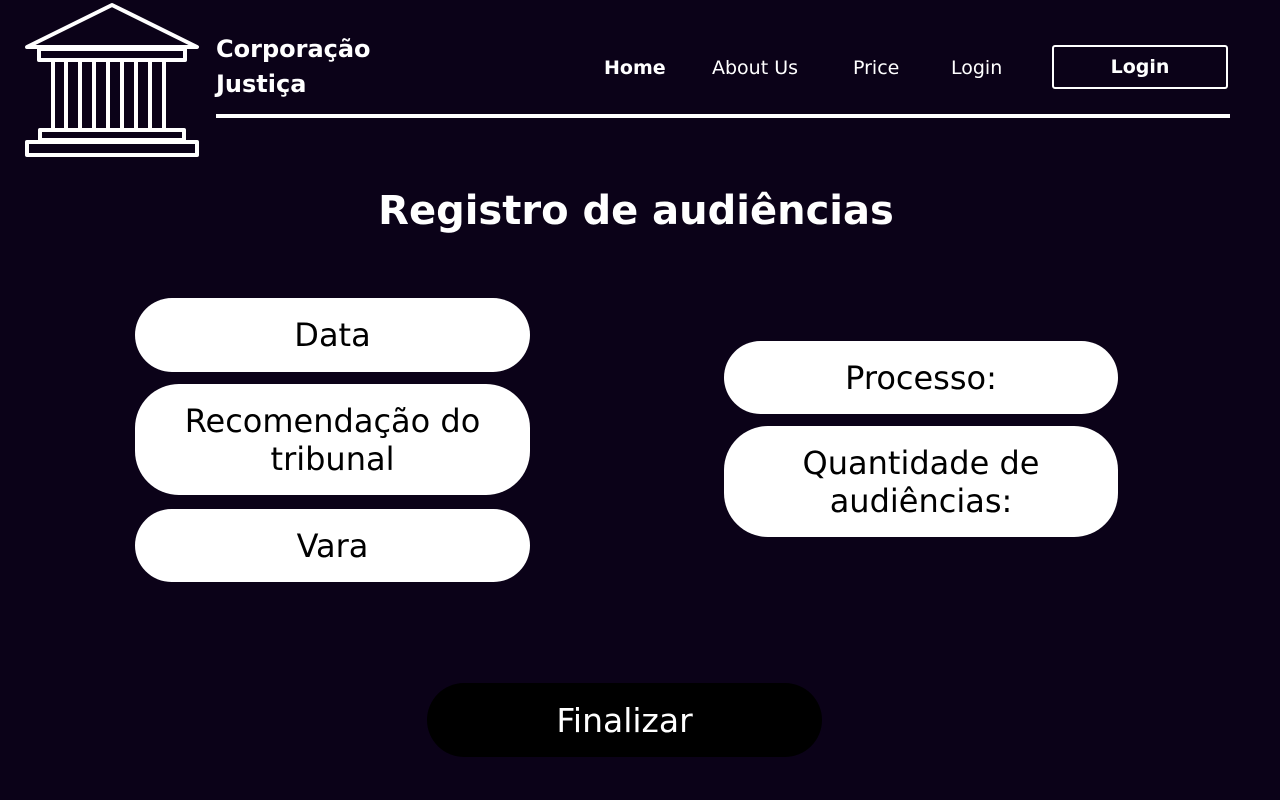 The image size is (1280, 800). What do you see at coordinates (876, 68) in the screenshot?
I see `nav-price-link: Price` at bounding box center [876, 68].